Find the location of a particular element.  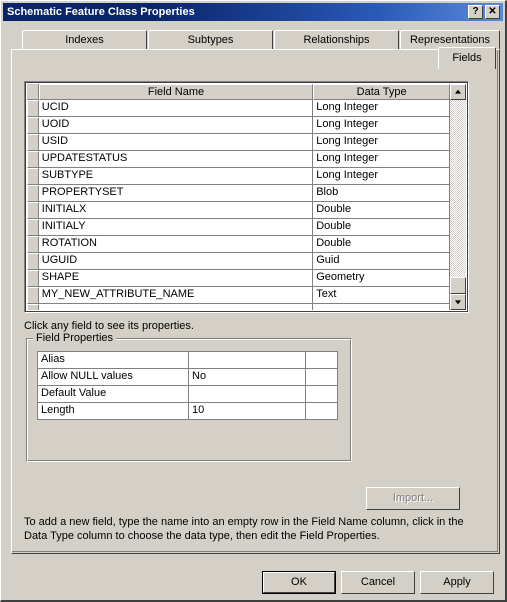

cell-data-type: Guid is located at coordinates (381, 261).